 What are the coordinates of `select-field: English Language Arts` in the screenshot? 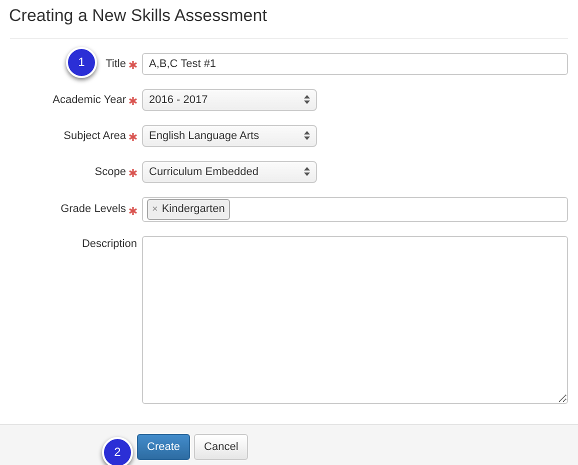 It's located at (229, 136).